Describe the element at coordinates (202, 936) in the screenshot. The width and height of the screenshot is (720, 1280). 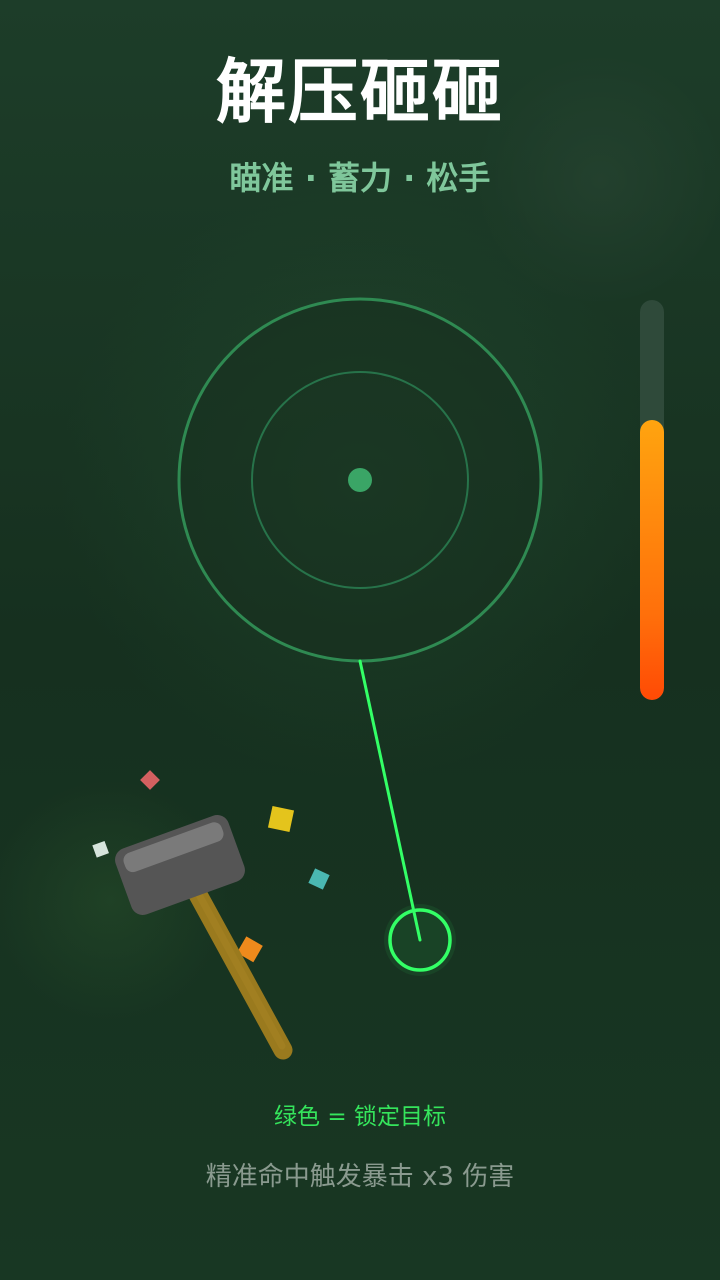
I see `hammer-icon` at that location.